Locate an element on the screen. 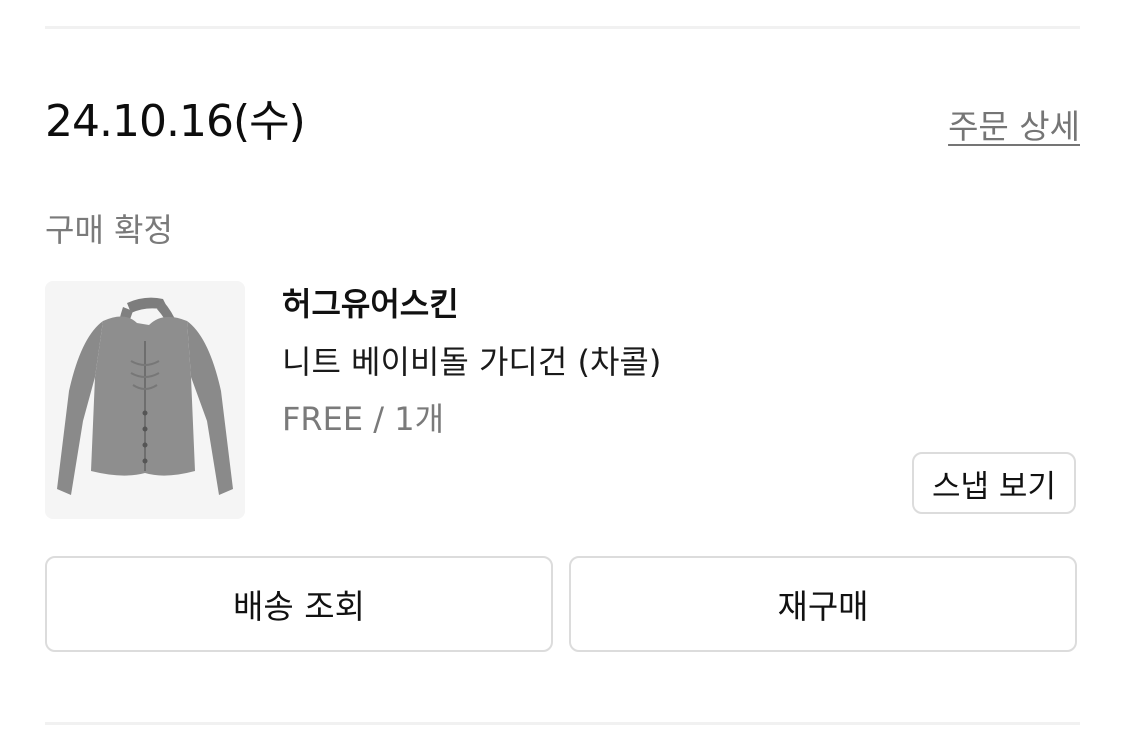 The height and width of the screenshot is (750, 1125). product-image is located at coordinates (145, 400).